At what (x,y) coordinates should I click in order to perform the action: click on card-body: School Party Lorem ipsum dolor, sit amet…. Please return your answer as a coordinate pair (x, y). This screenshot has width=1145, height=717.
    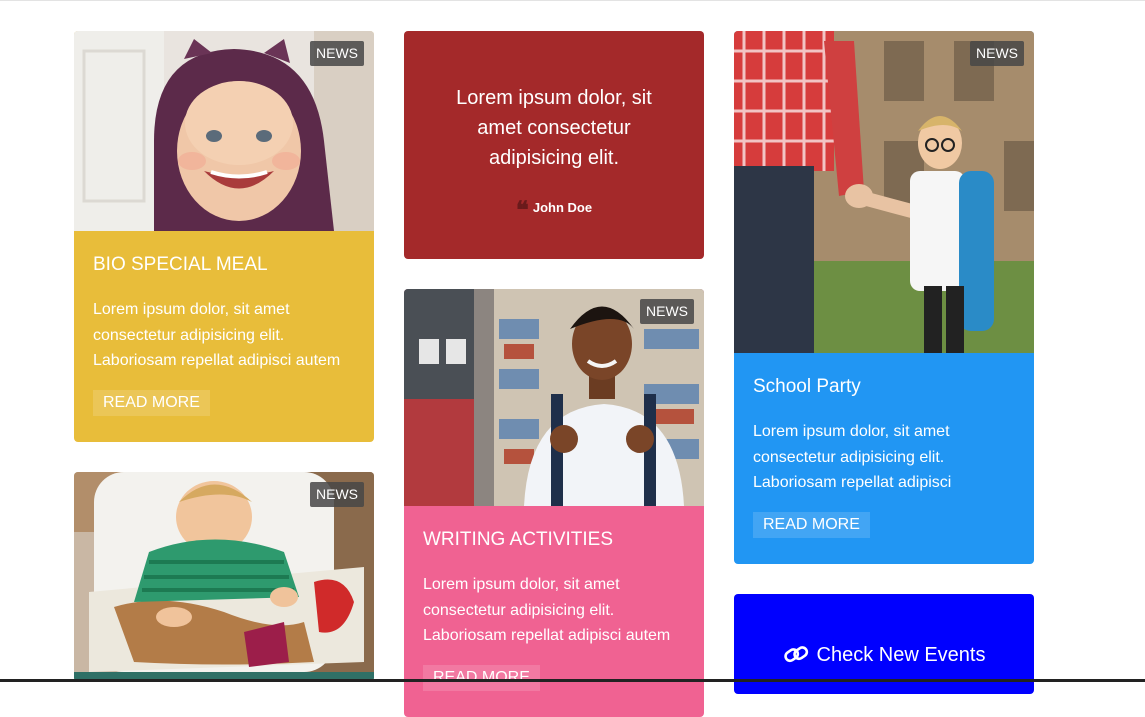
    Looking at the image, I should click on (884, 458).